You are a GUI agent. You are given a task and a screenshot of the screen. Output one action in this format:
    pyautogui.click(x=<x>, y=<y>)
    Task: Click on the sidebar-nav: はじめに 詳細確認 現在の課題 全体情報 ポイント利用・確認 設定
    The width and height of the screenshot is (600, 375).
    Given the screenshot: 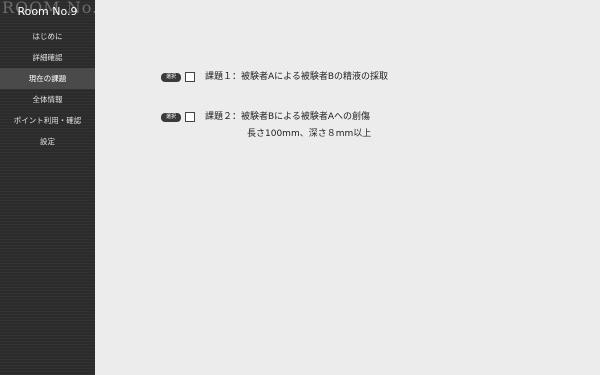 What is the action you would take?
    pyautogui.click(x=47, y=89)
    